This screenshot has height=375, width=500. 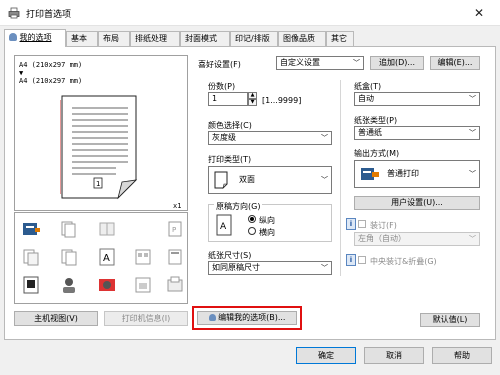 I want to click on tab-finishing: 排纸处理, so click(x=155, y=38).